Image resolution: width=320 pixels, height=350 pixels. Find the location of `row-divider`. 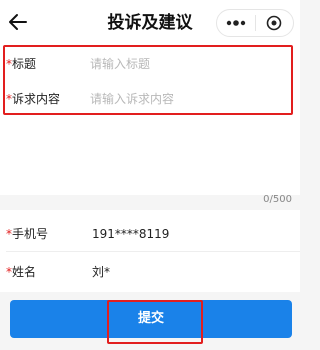

row-divider is located at coordinates (153, 251).